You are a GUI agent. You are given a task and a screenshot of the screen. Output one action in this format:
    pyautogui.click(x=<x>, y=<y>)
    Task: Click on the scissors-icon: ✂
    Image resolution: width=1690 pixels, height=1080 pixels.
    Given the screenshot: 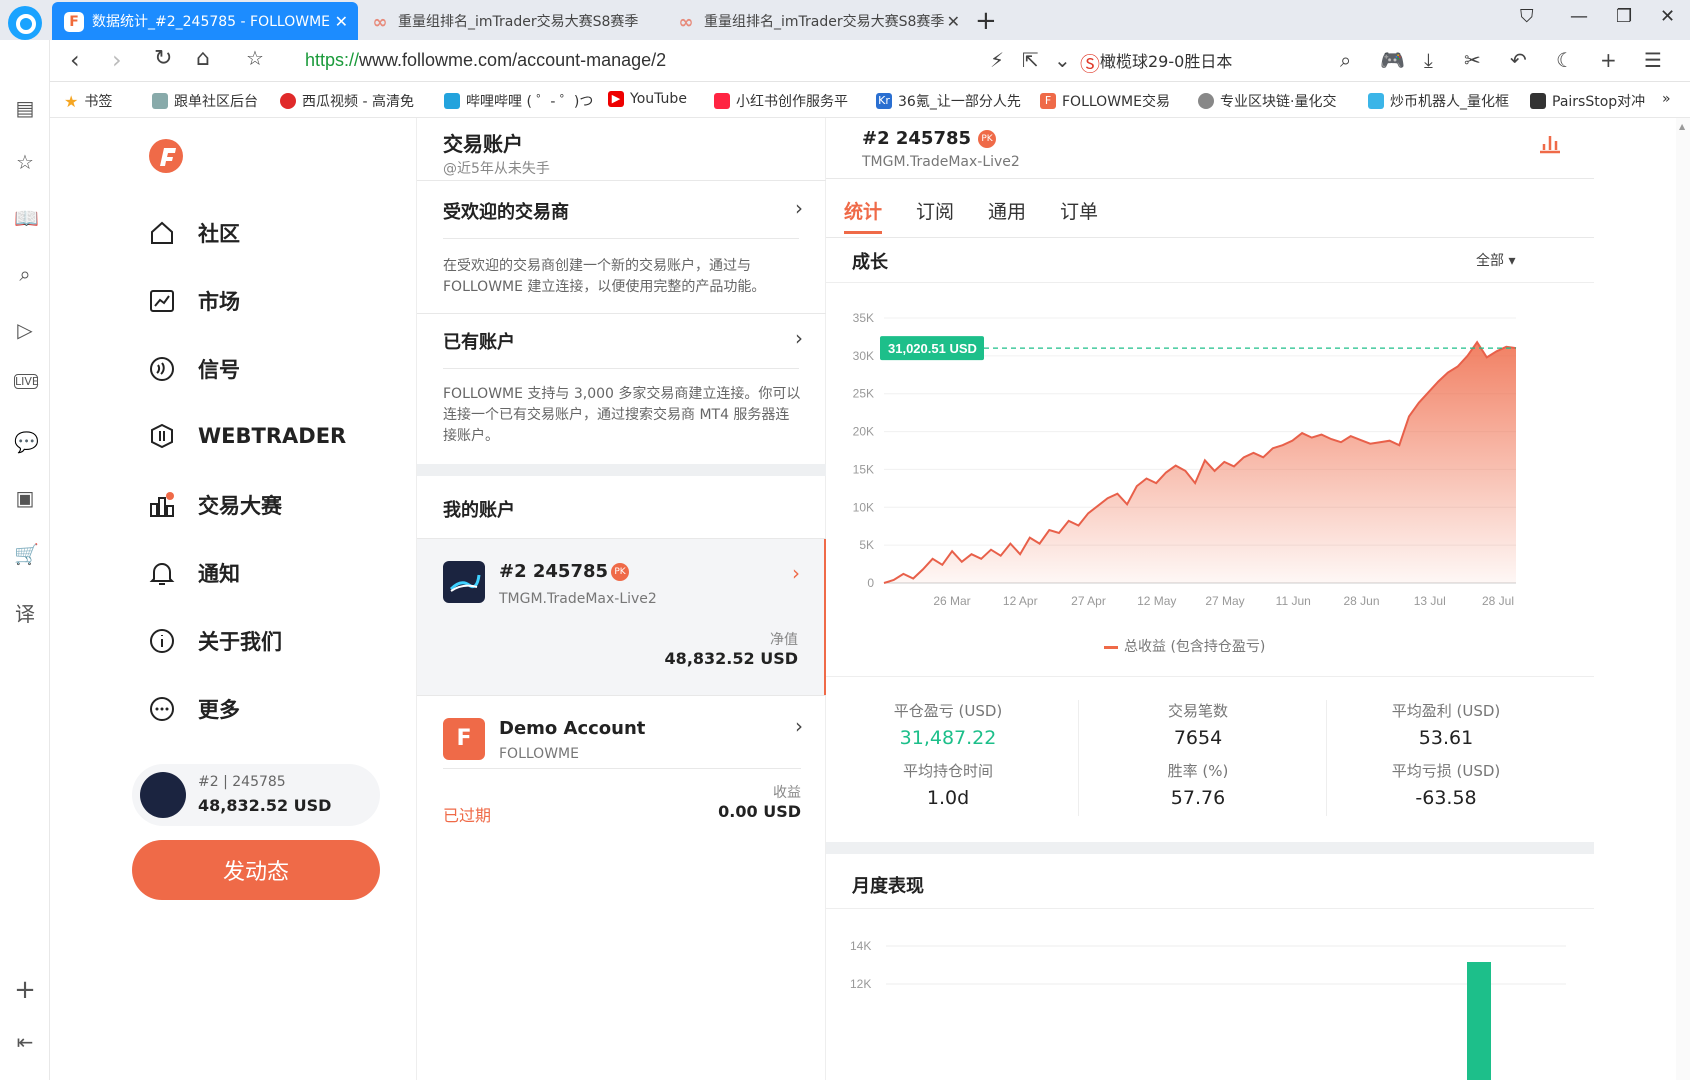 What is the action you would take?
    pyautogui.click(x=1472, y=60)
    